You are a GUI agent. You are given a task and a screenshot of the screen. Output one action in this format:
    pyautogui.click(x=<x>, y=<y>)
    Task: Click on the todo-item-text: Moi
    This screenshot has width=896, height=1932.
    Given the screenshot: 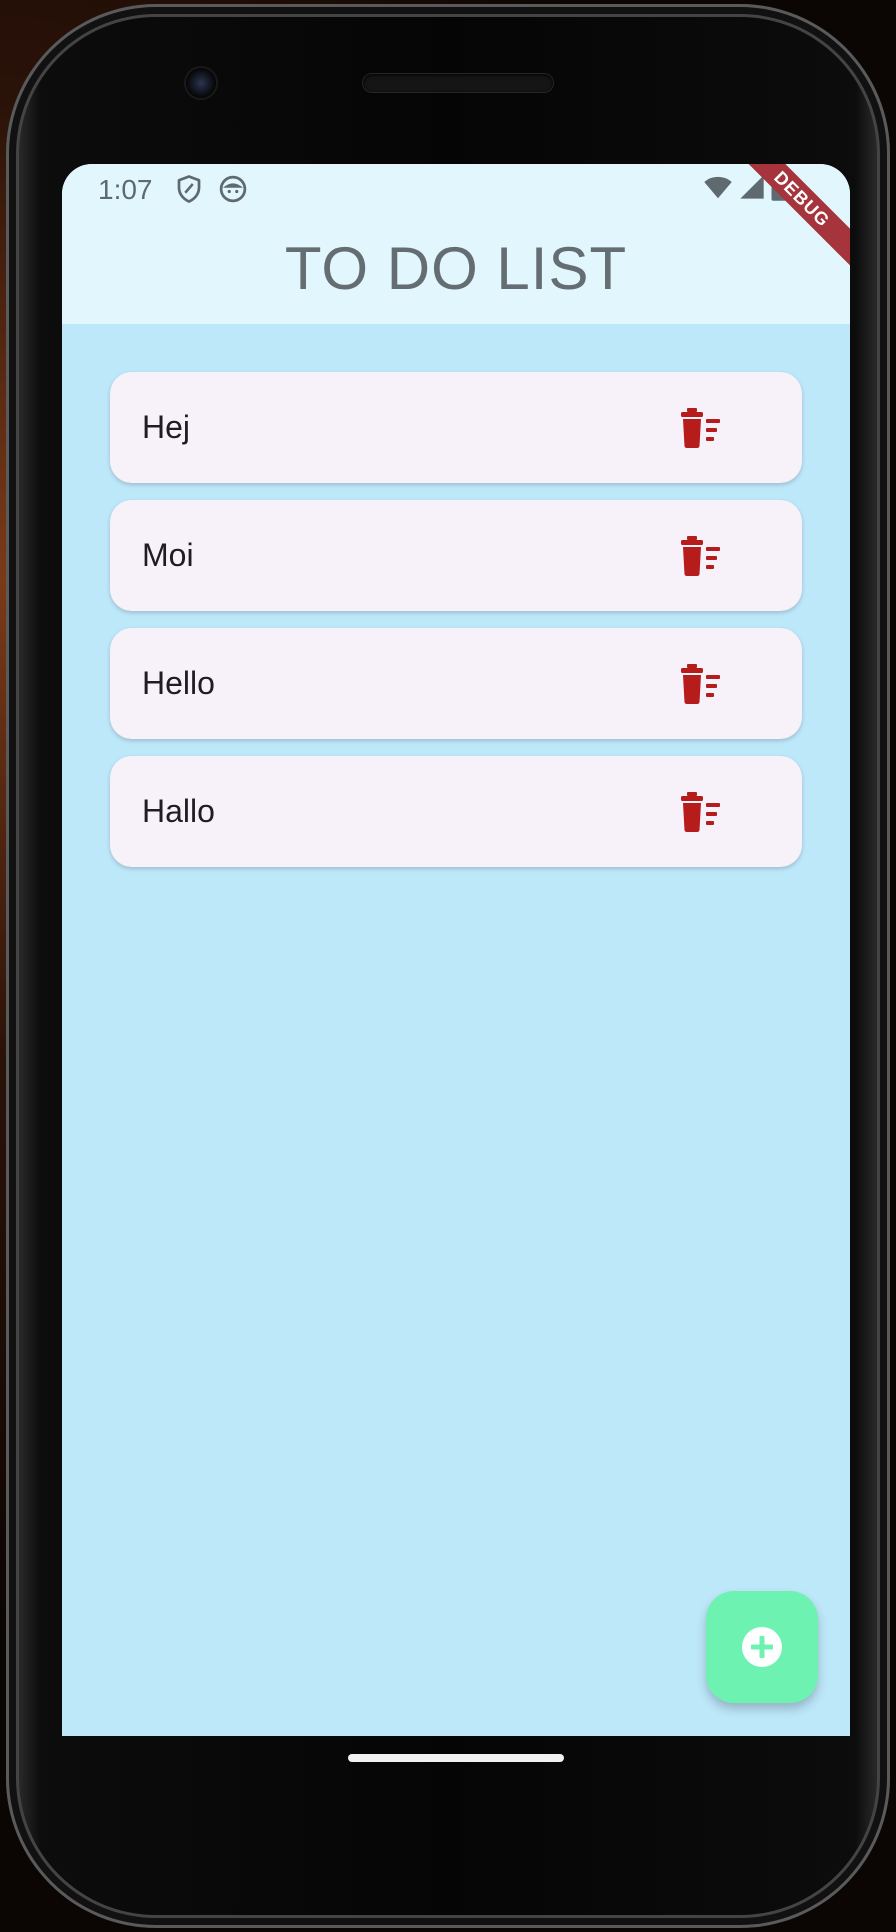 What is the action you would take?
    pyautogui.click(x=168, y=555)
    